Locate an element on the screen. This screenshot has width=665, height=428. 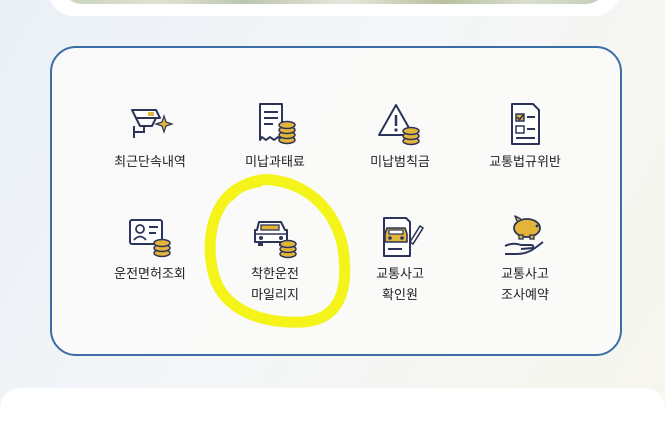
menu-item-safe-driving-mileage: 착한운전 마일리지 is located at coordinates (275, 259).